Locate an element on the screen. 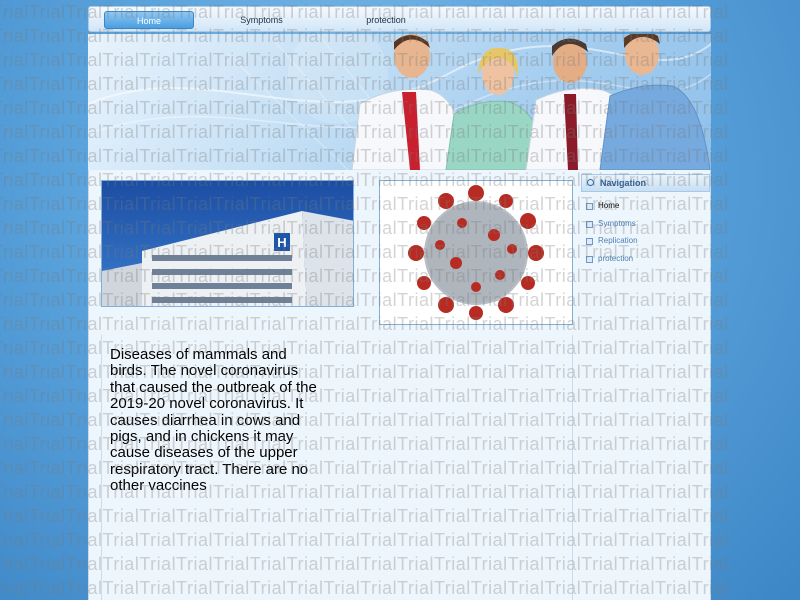  sidebar-nav-list: Home Symptoms Replication protection is located at coordinates (645, 235).